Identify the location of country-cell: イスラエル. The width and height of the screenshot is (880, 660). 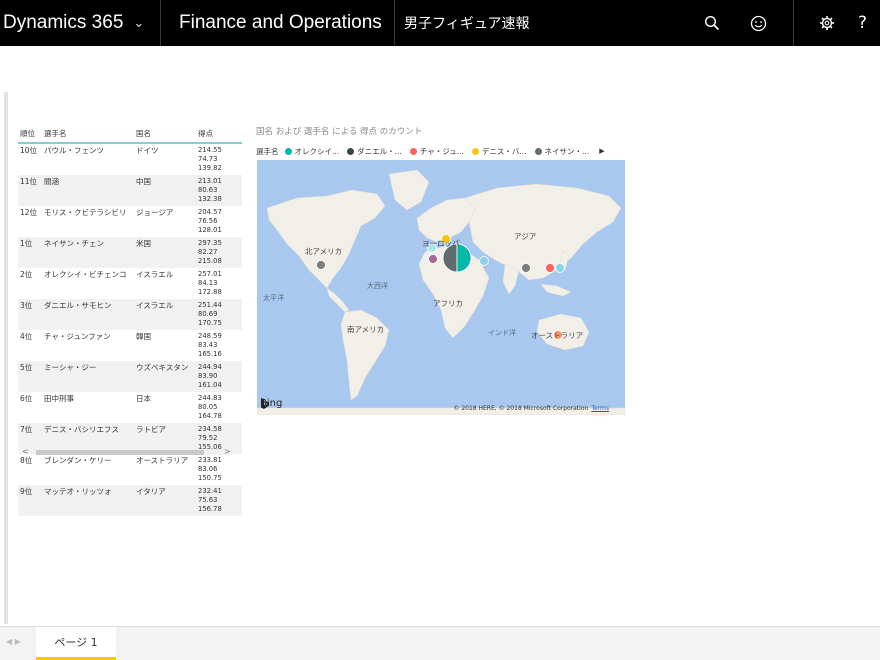
(155, 274).